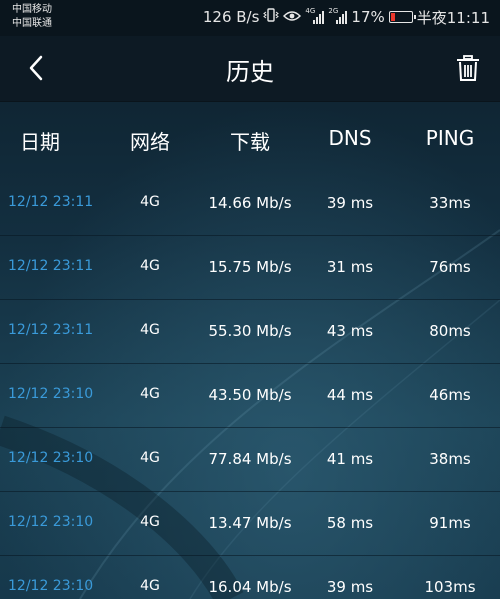  I want to click on status-indicators: 126 B/s 4G 2G 17% 半夜11:11, so click(346, 17).